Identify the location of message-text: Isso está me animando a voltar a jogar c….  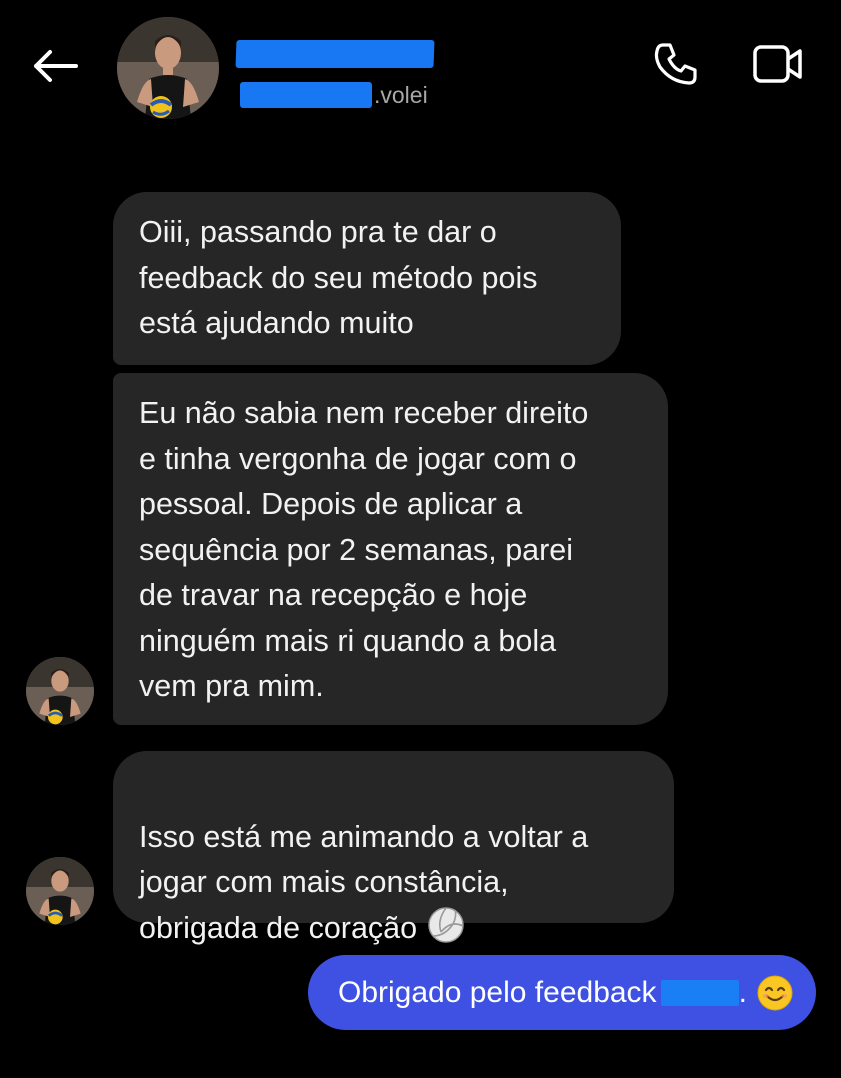
(364, 882).